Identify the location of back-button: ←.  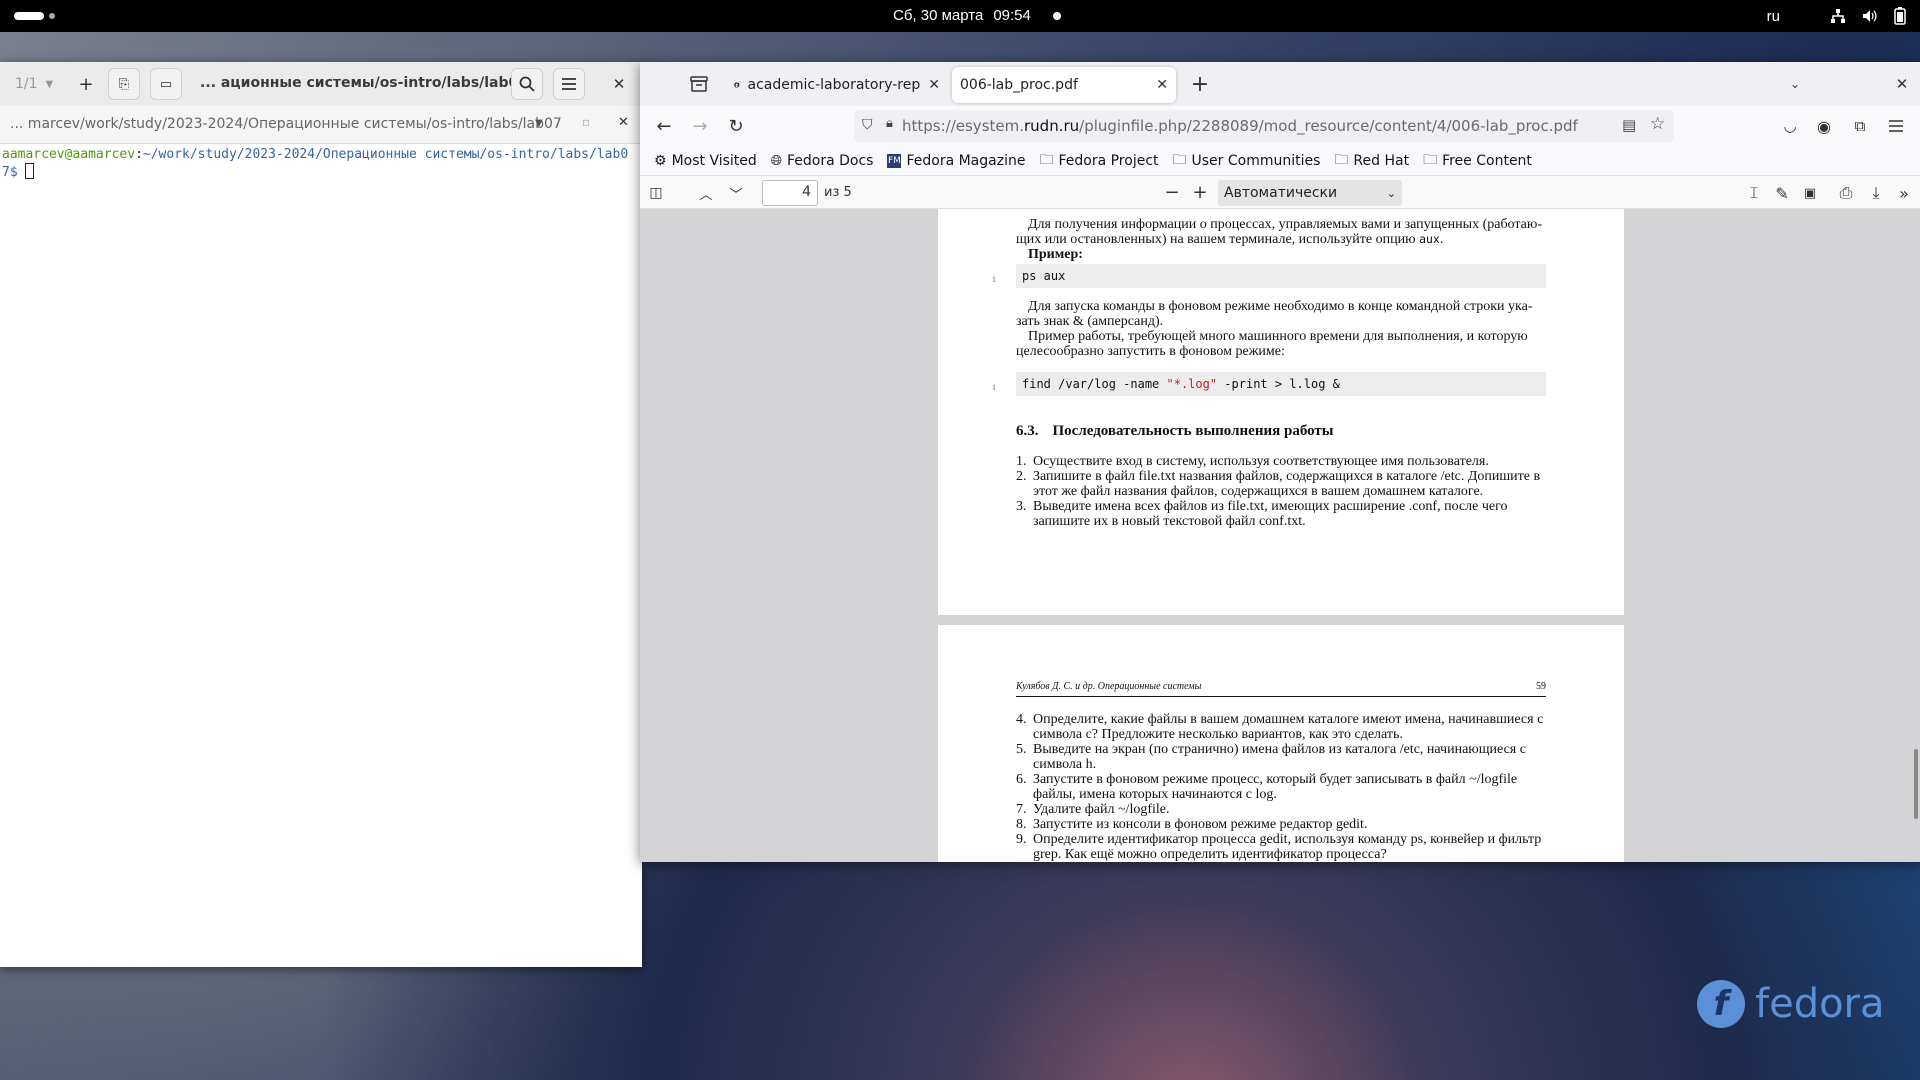
(664, 126).